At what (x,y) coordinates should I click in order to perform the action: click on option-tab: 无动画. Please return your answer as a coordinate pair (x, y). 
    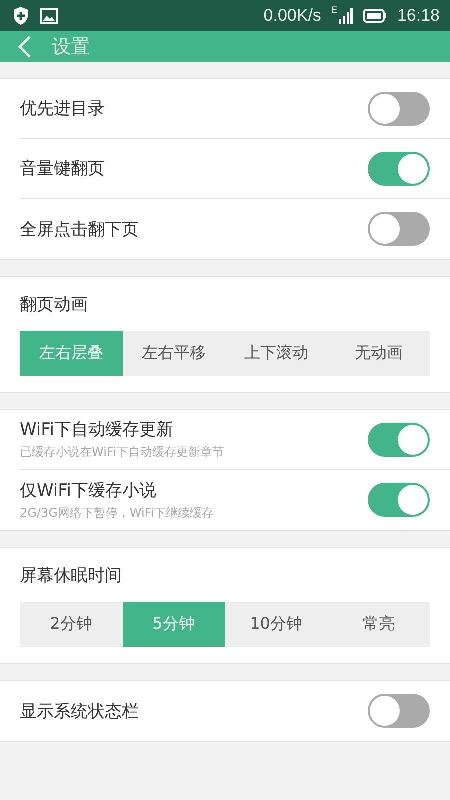
    Looking at the image, I should click on (379, 353).